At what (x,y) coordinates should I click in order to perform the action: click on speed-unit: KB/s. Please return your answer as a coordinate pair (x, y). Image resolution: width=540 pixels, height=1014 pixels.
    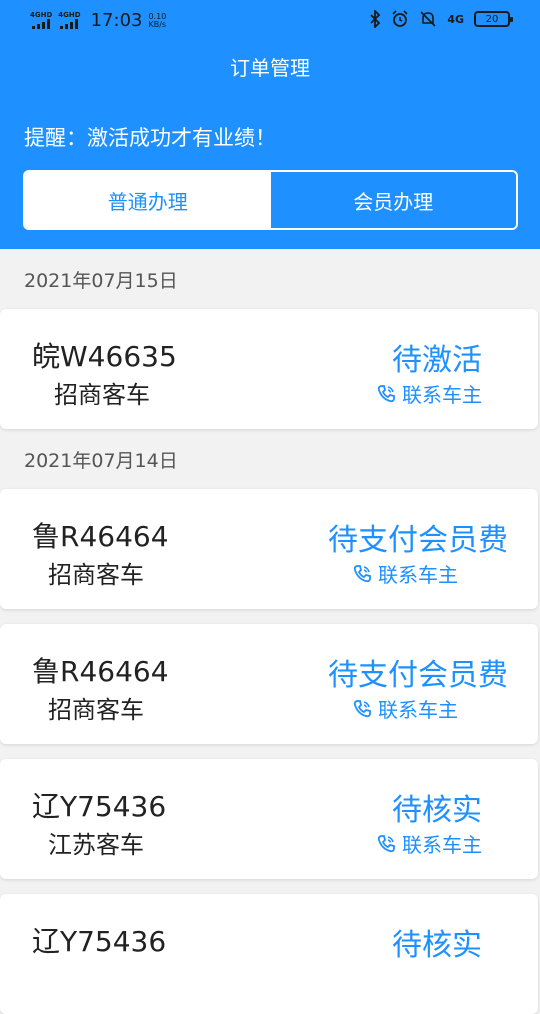
    Looking at the image, I should click on (157, 24).